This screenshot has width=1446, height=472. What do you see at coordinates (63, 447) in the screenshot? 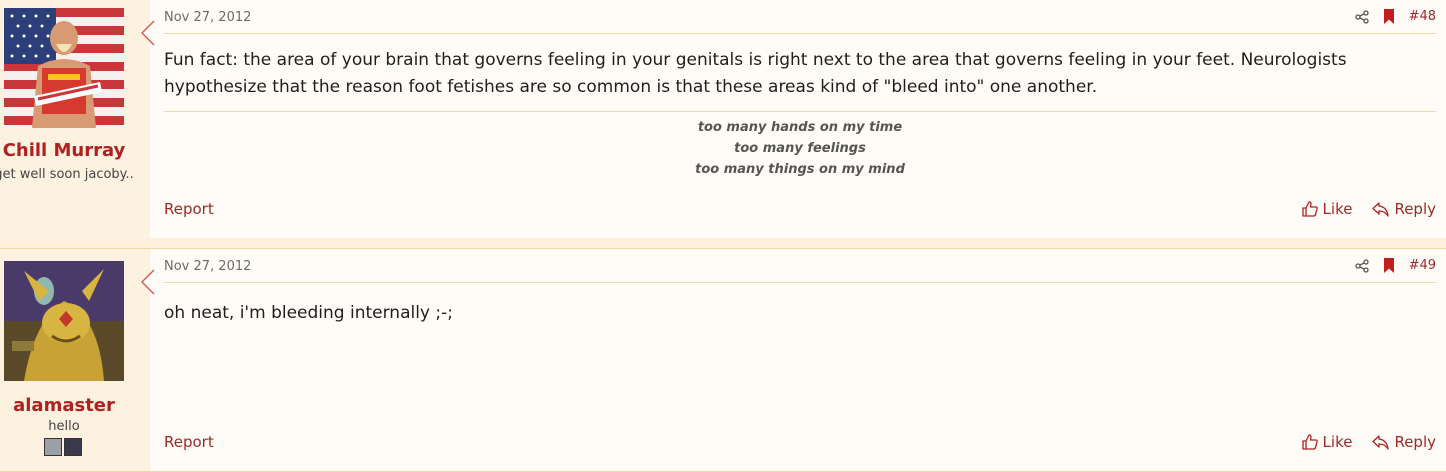
I see `user-badges` at bounding box center [63, 447].